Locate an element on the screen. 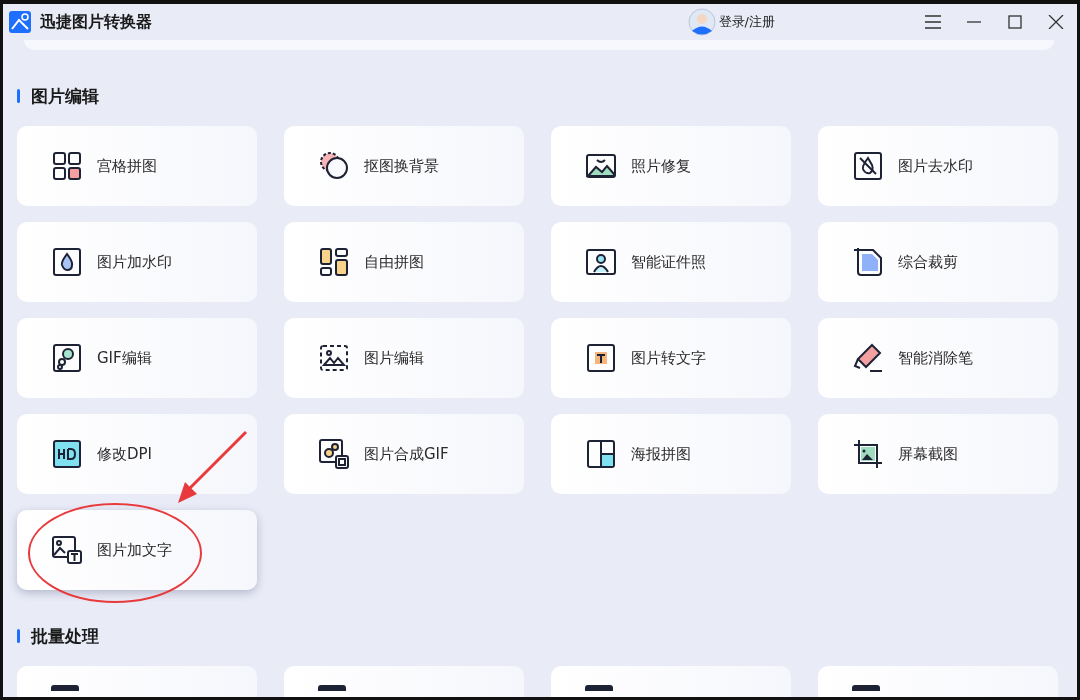  tool-label: 自由拼图 is located at coordinates (394, 262).